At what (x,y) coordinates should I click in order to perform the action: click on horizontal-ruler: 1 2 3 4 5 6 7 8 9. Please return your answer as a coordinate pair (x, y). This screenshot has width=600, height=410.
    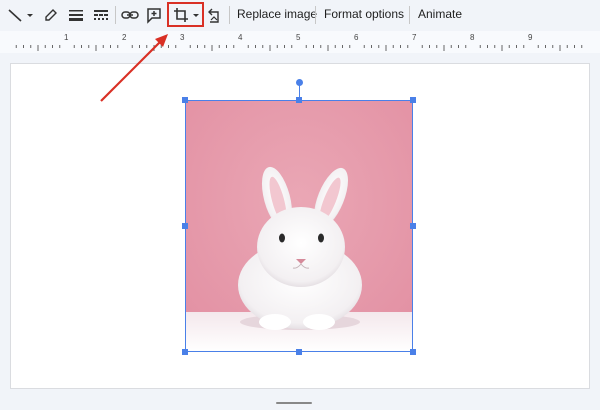
    Looking at the image, I should click on (300, 42).